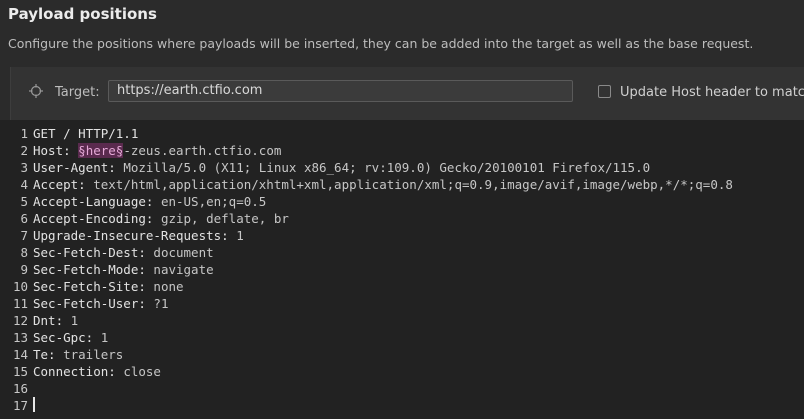 The height and width of the screenshot is (419, 804). I want to click on header-name: Sec-Fetch-User:, so click(89, 303).